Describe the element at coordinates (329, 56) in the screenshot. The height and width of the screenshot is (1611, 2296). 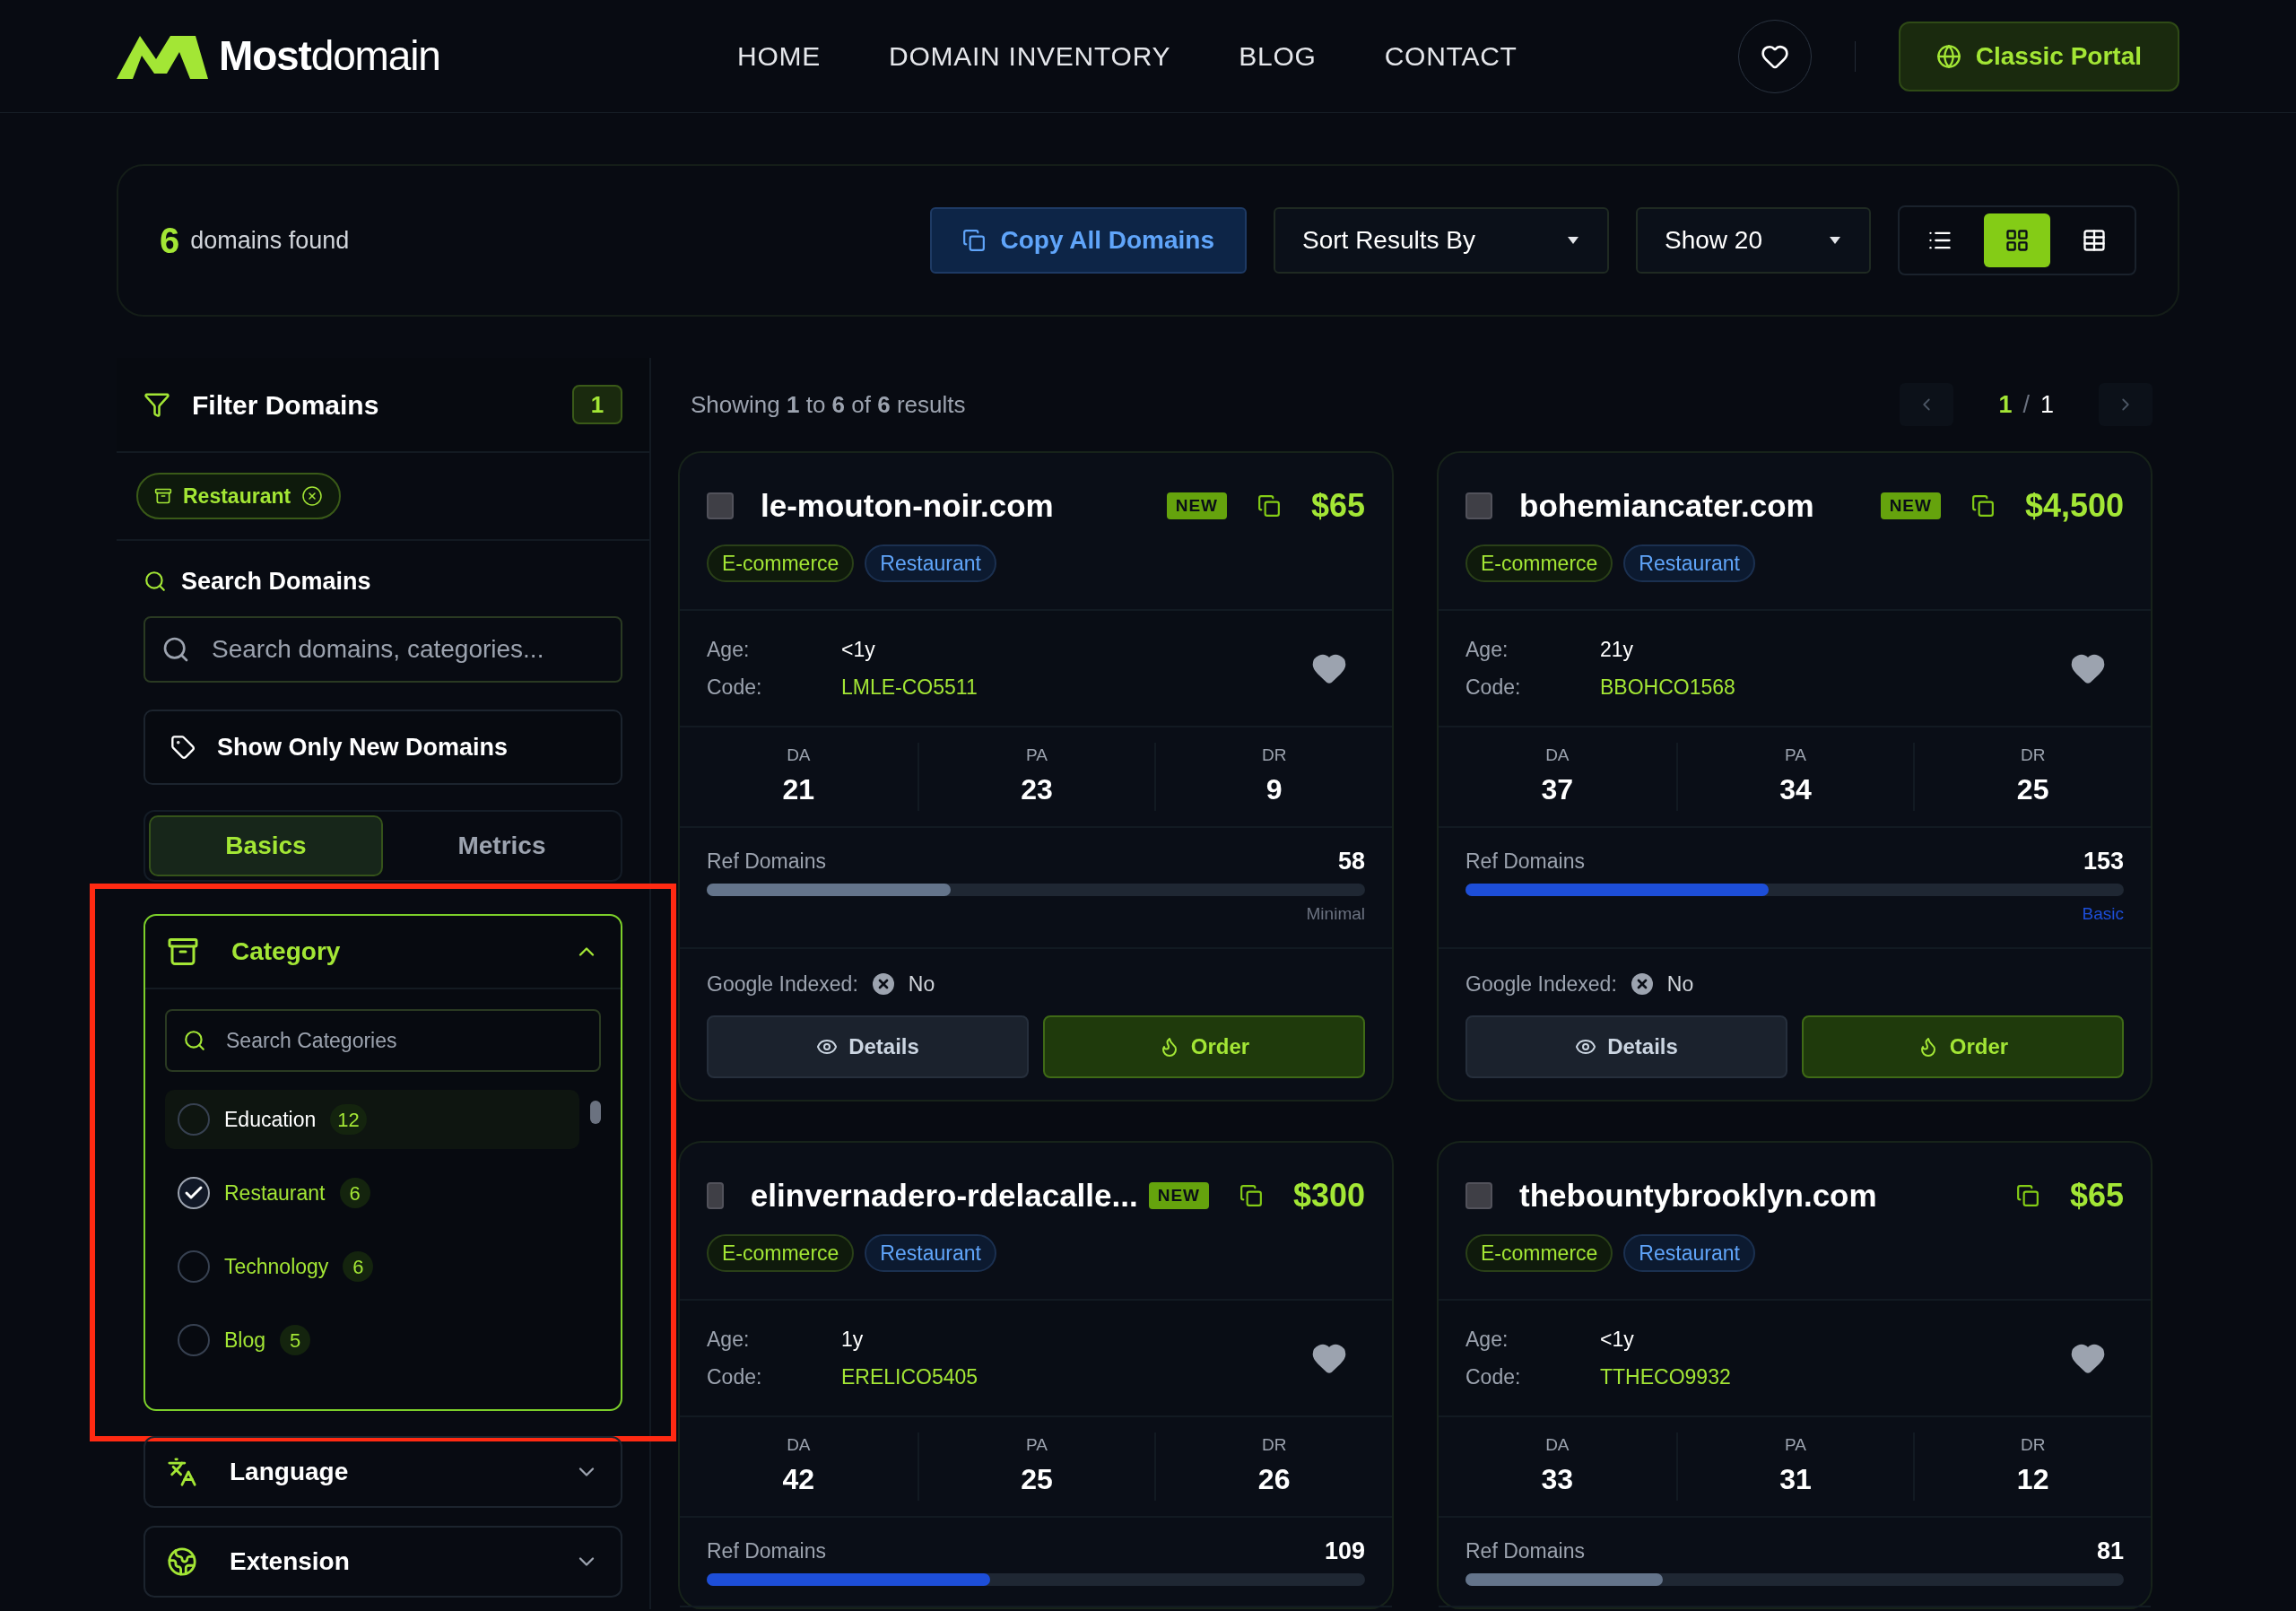
I see `brand-name: Mostdomain` at that location.